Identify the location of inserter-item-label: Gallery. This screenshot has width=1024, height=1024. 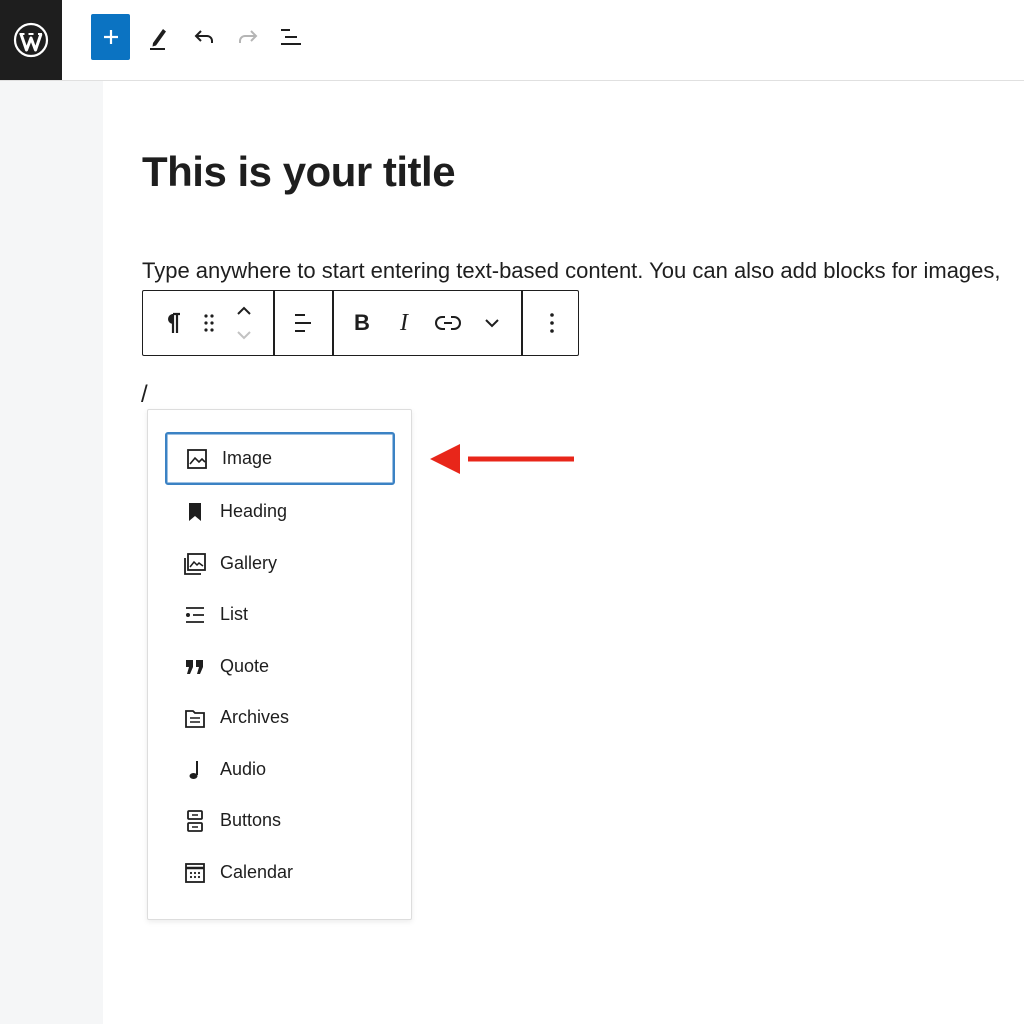
(249, 563).